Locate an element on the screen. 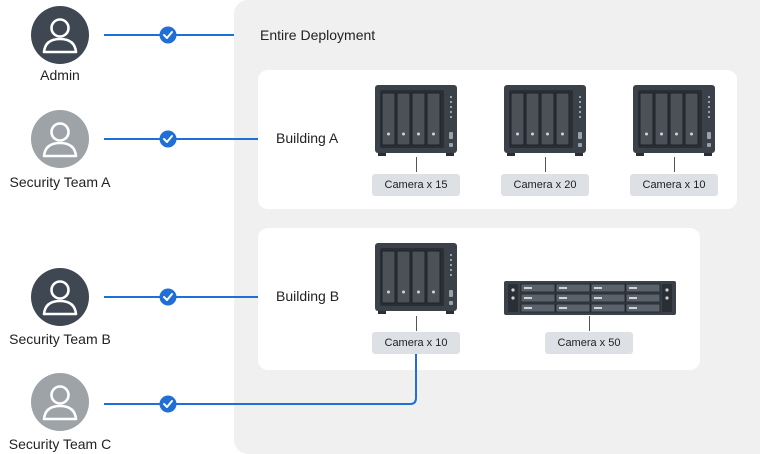 The height and width of the screenshot is (454, 760). rack-server-icon is located at coordinates (590, 300).